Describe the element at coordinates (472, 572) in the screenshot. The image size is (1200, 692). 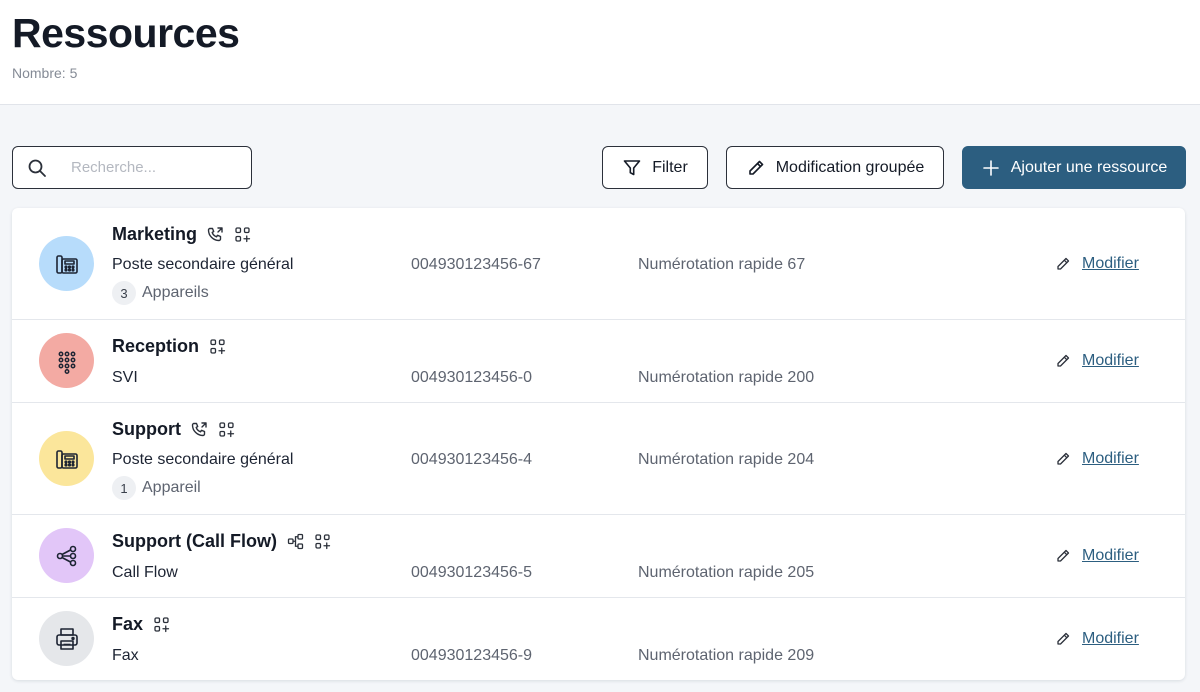
I see `phone-number: 004930123456-5` at that location.